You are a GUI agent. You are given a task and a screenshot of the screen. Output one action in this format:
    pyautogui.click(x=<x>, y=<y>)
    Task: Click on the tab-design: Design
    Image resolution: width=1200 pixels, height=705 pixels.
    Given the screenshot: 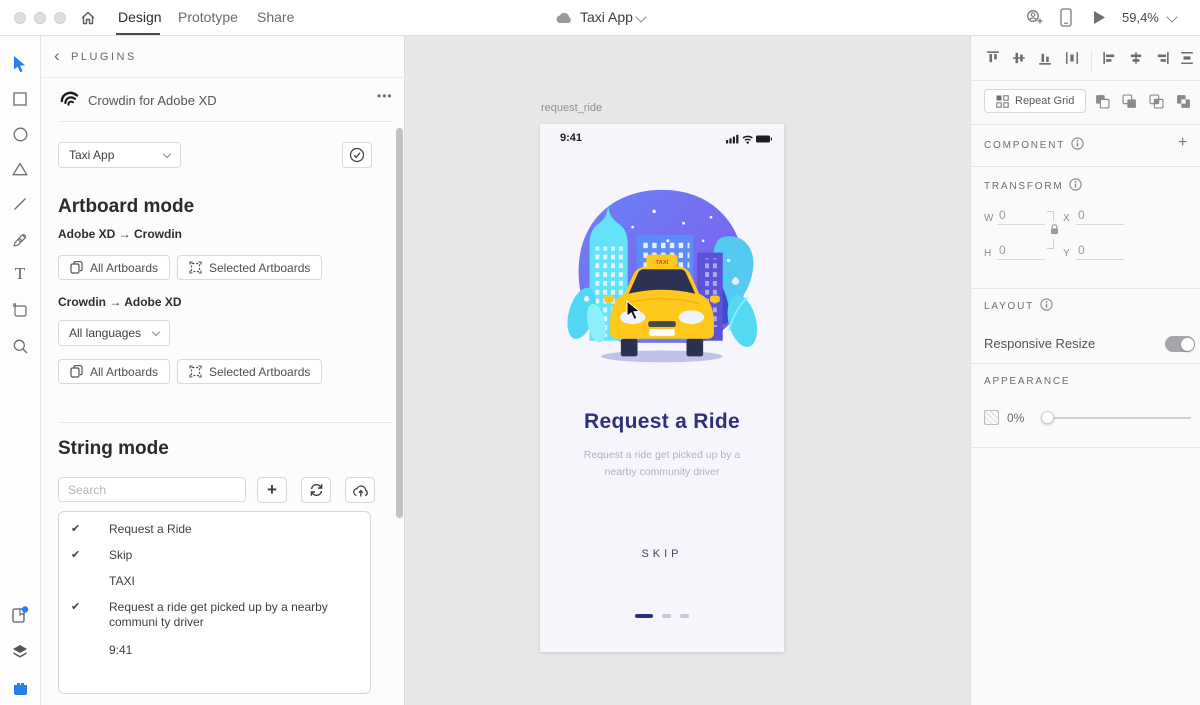 What is the action you would take?
    pyautogui.click(x=140, y=17)
    